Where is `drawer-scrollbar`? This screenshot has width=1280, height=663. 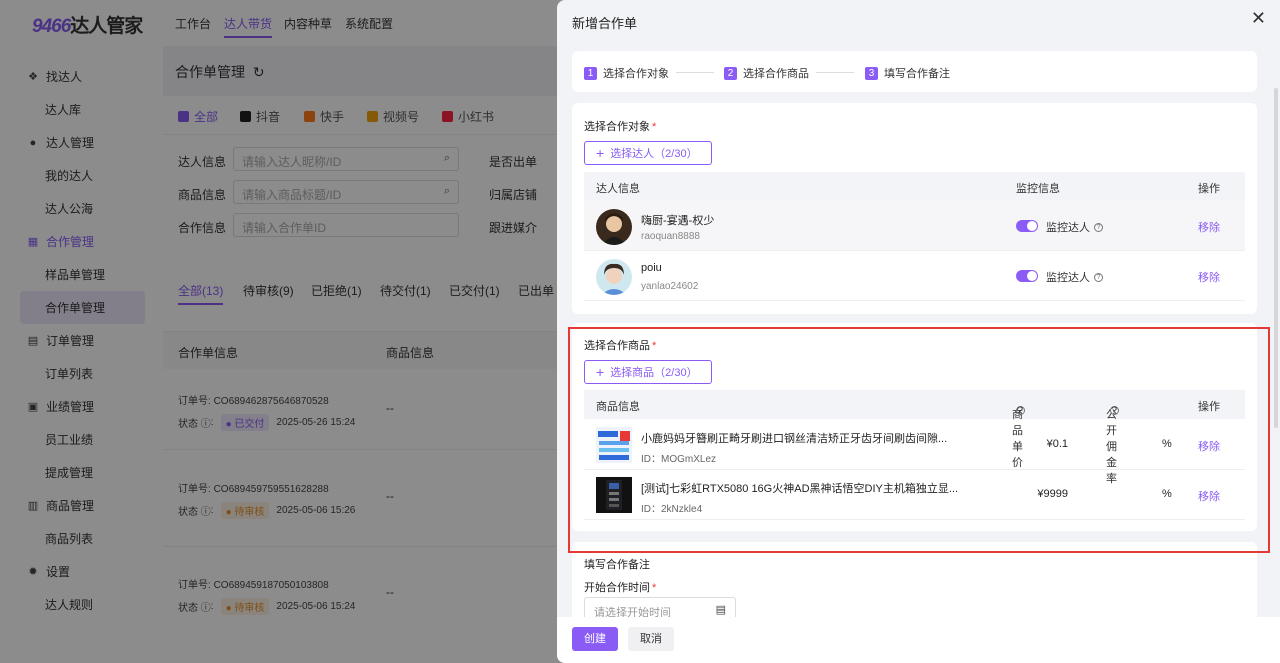
drawer-scrollbar is located at coordinates (1276, 258).